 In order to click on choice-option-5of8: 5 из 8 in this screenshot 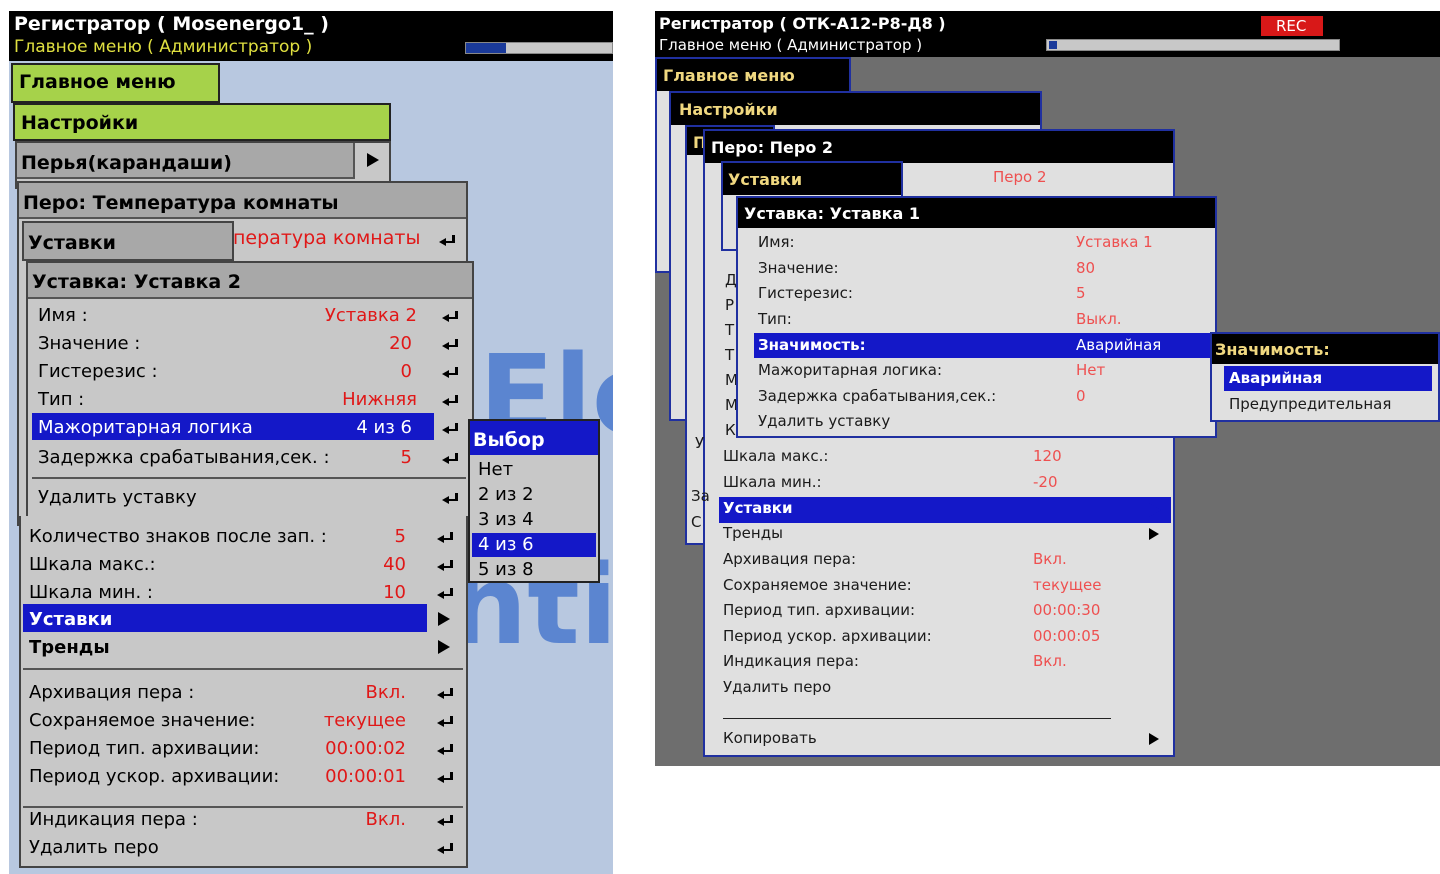, I will do `click(506, 569)`.